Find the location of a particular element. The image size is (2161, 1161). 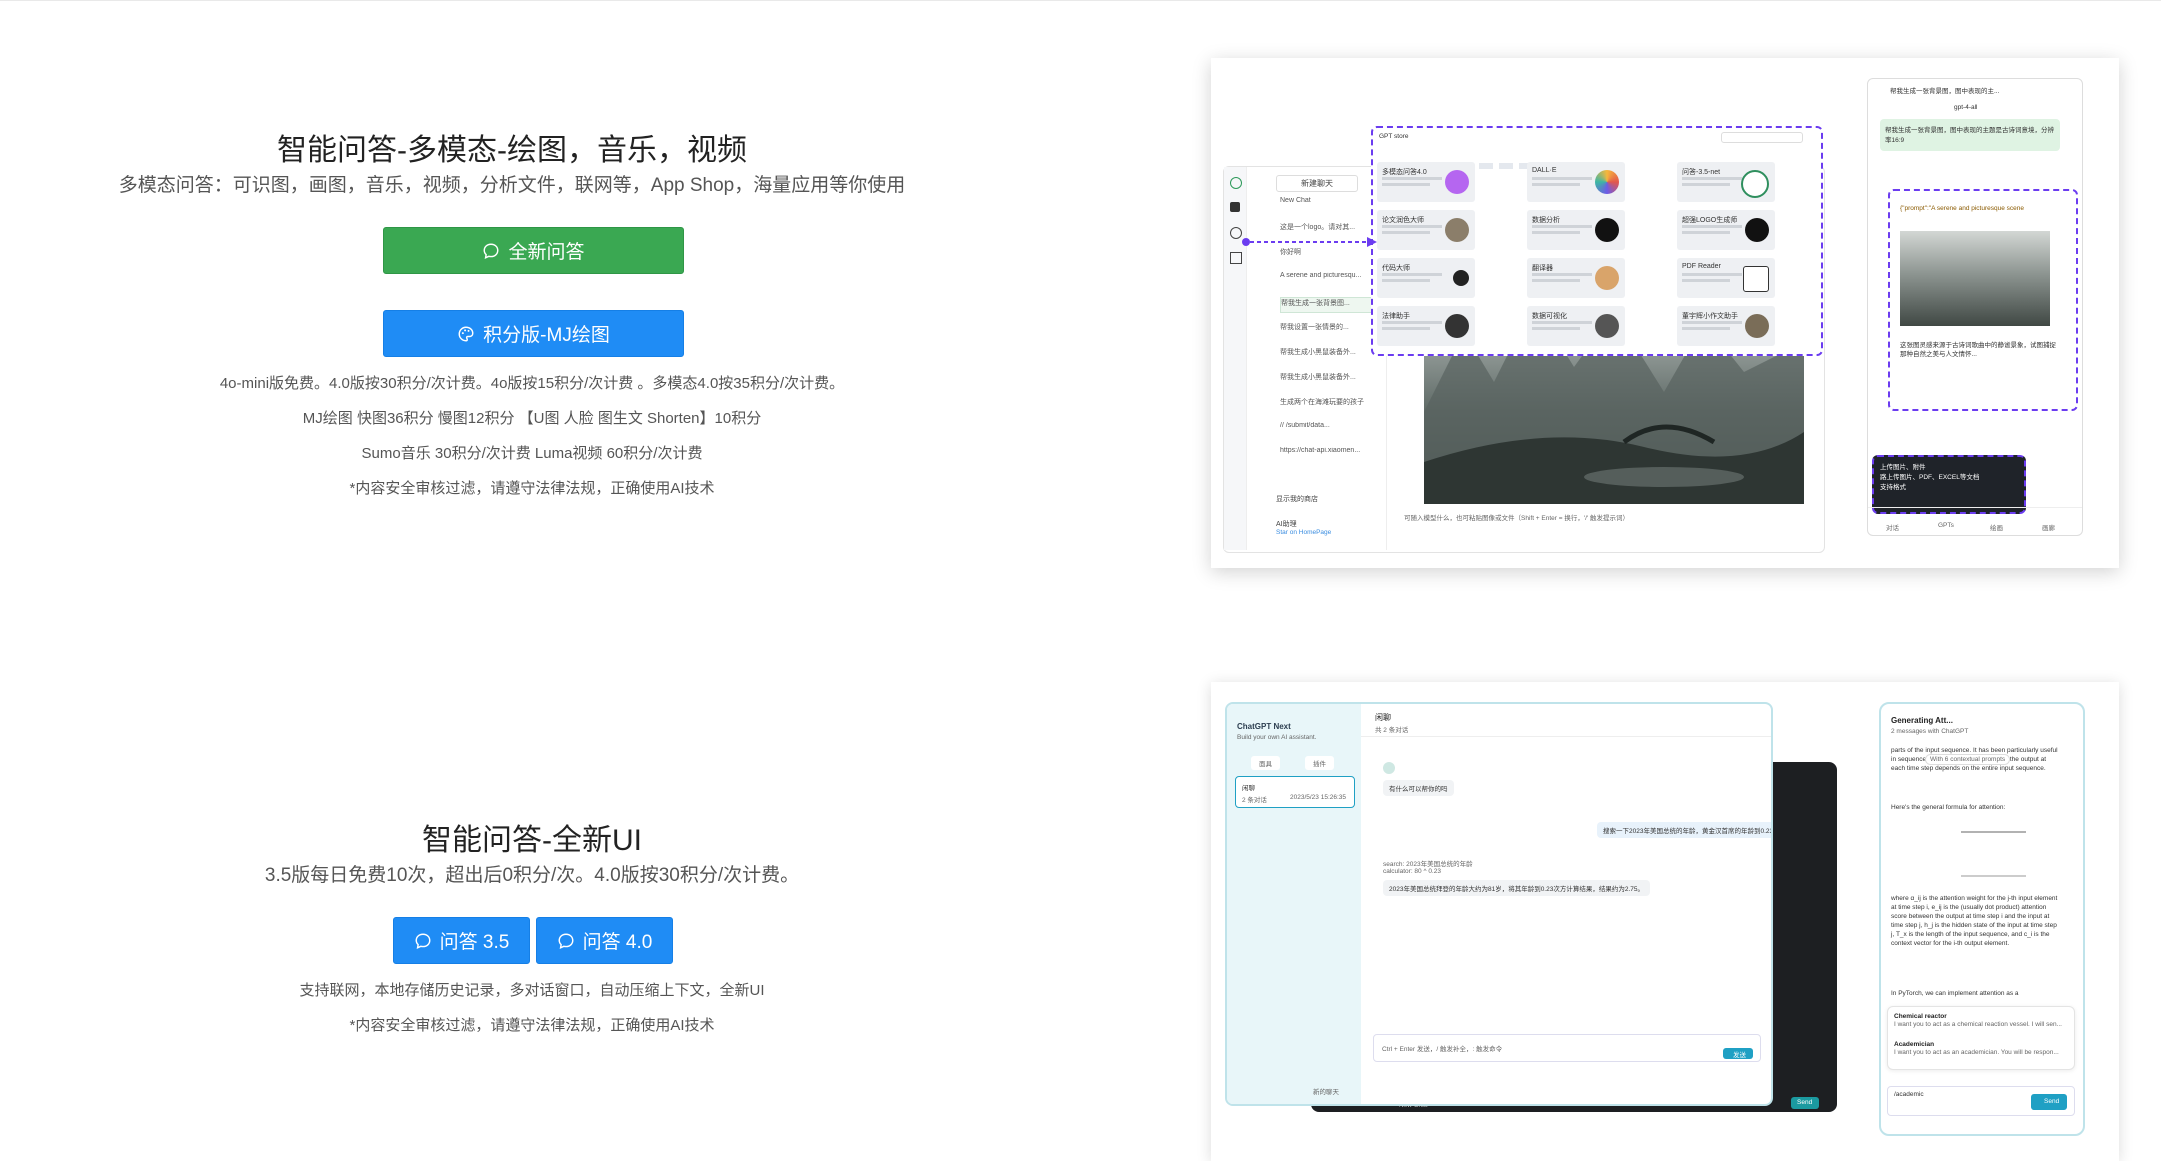

prompt2-title: Academician is located at coordinates (1914, 1044).